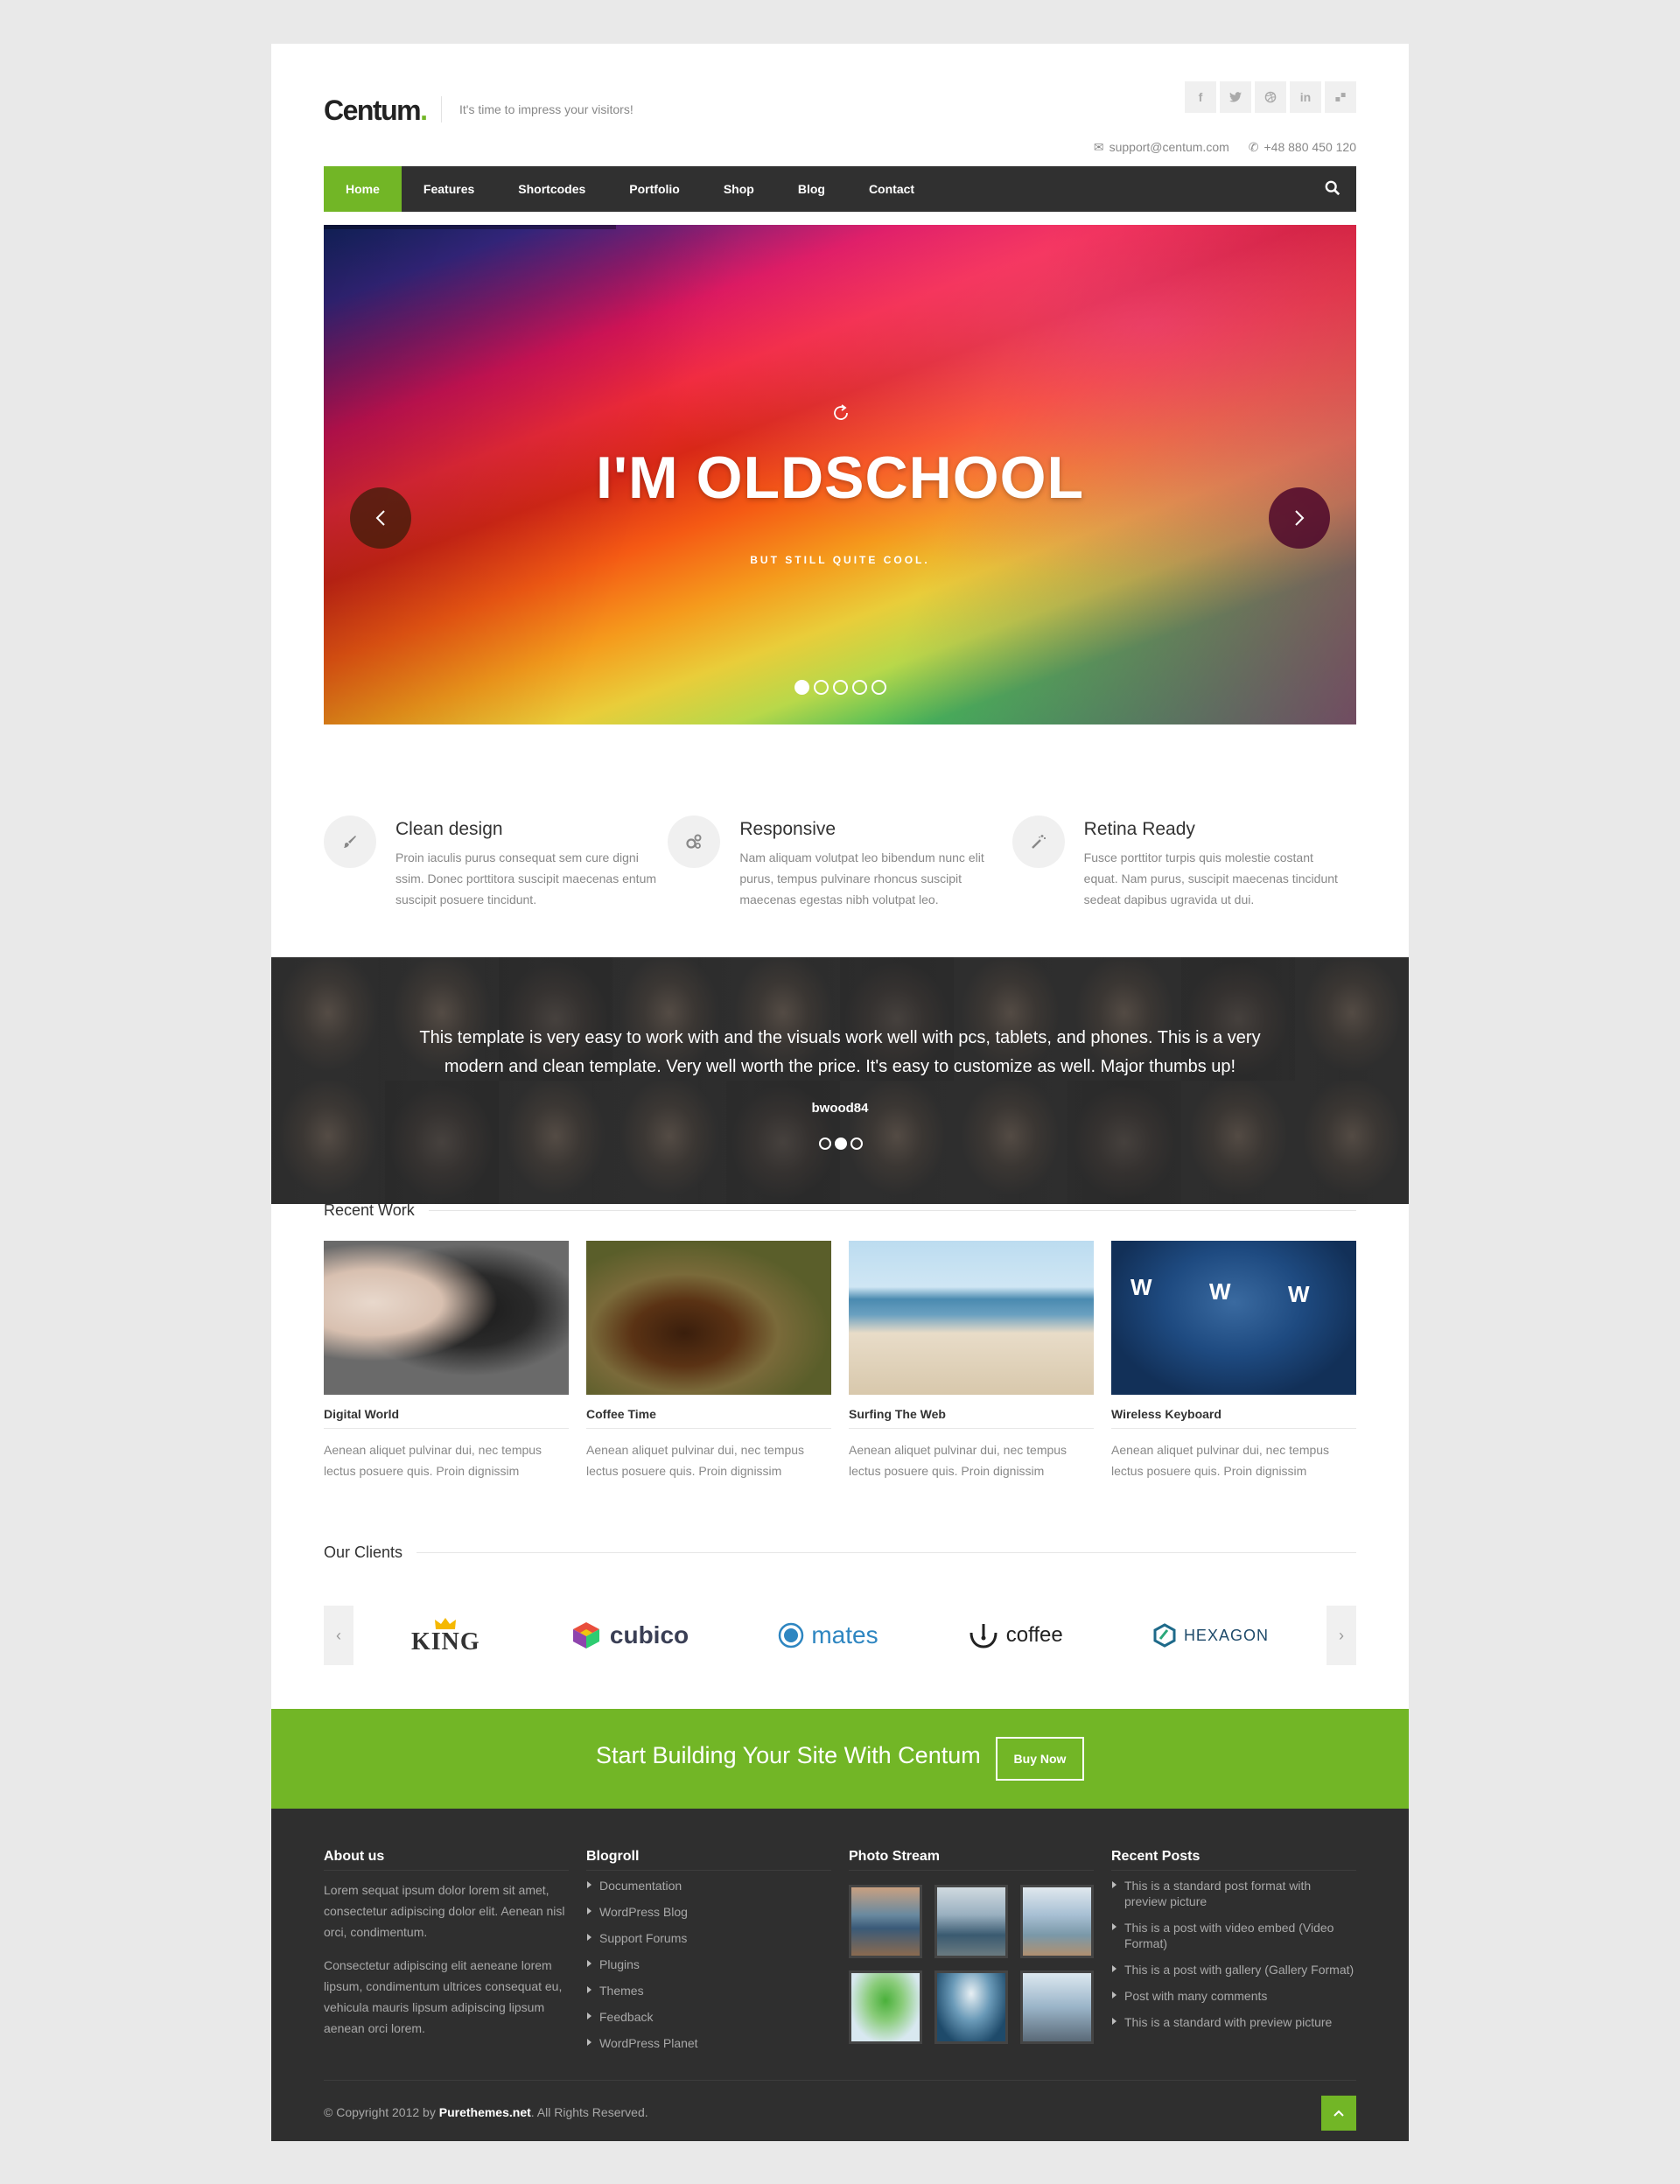 This screenshot has height=2184, width=1680. I want to click on nav-portfolio: Portfolio, so click(654, 189).